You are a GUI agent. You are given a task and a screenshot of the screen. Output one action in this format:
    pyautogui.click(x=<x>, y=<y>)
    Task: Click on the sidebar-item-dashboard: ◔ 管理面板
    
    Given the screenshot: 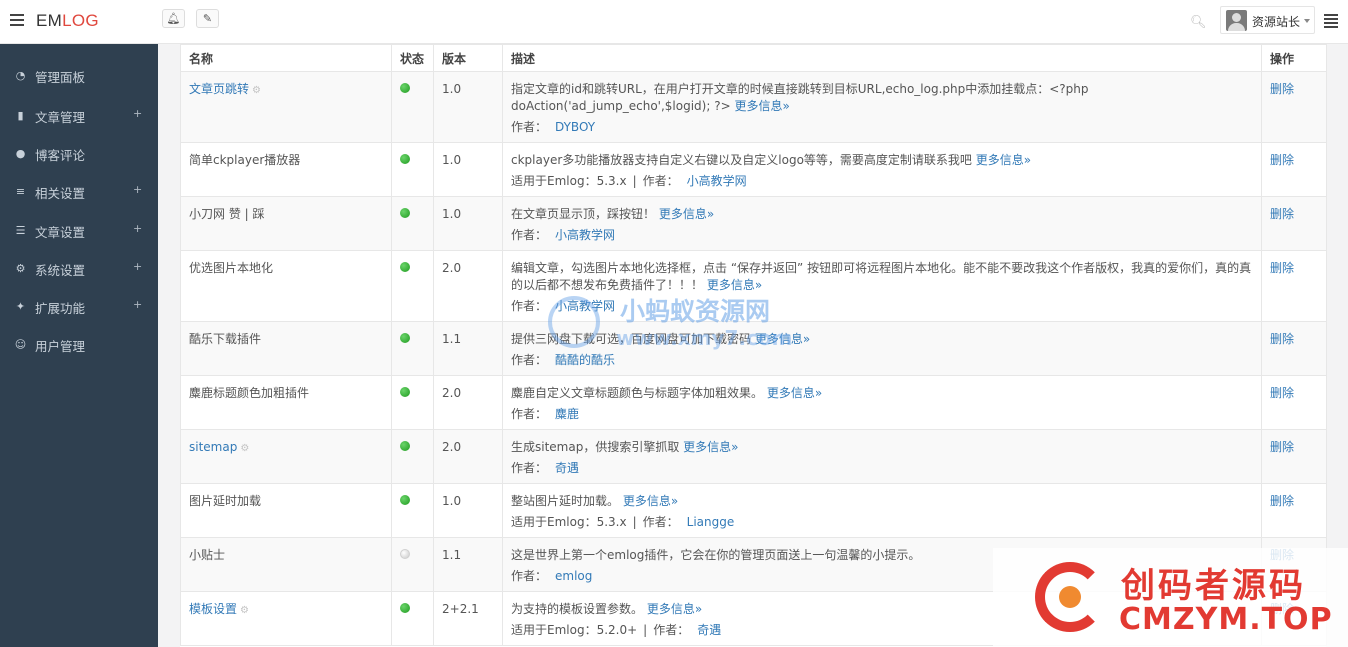 What is the action you would take?
    pyautogui.click(x=79, y=75)
    